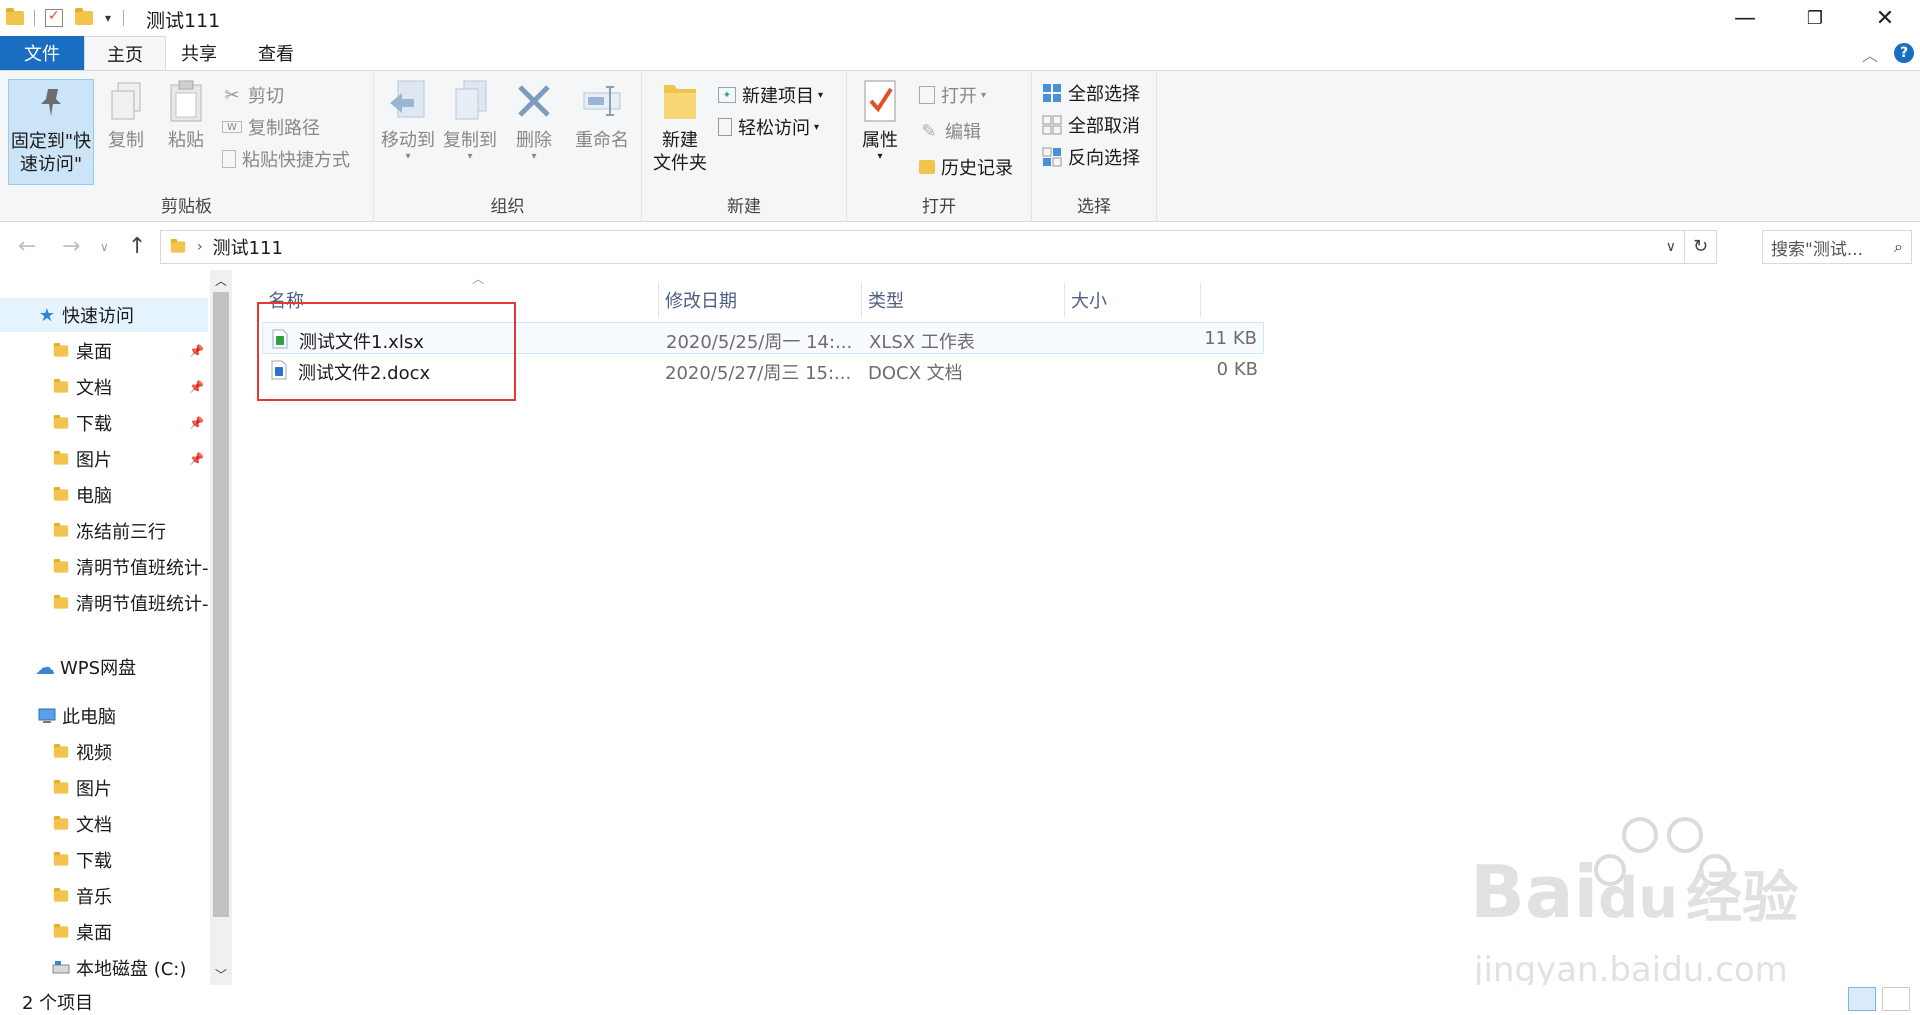 Image resolution: width=1920 pixels, height=1015 pixels. I want to click on column-date: 修改日期, so click(760, 300).